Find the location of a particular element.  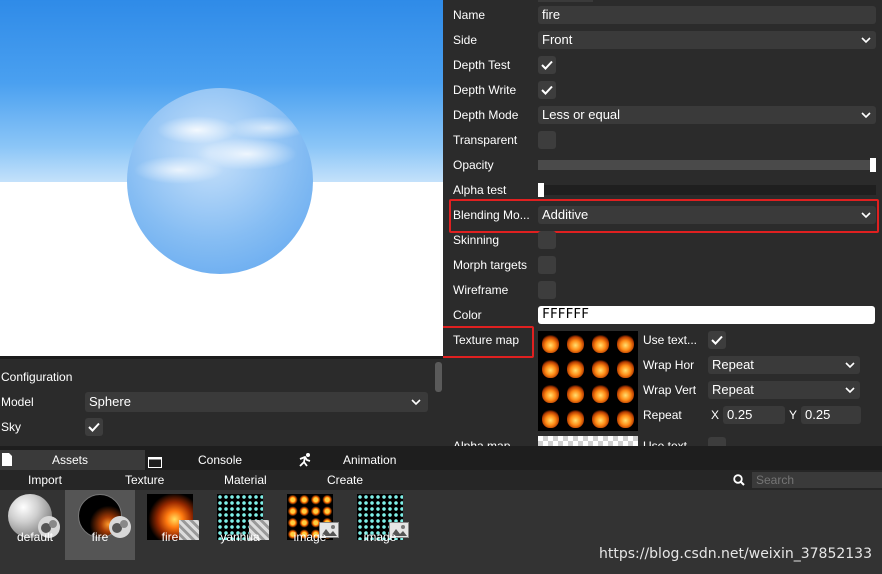

model-select-value: Sphere is located at coordinates (110, 401).